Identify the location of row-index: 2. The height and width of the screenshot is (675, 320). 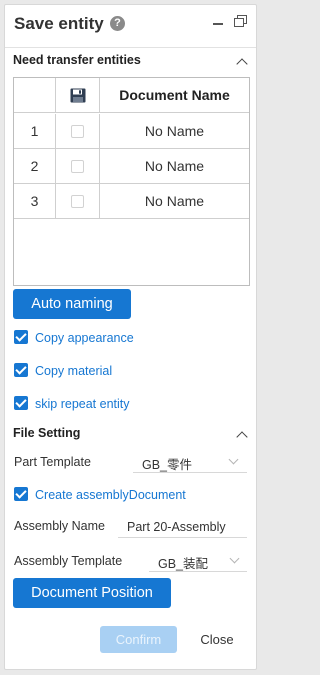
(34, 166).